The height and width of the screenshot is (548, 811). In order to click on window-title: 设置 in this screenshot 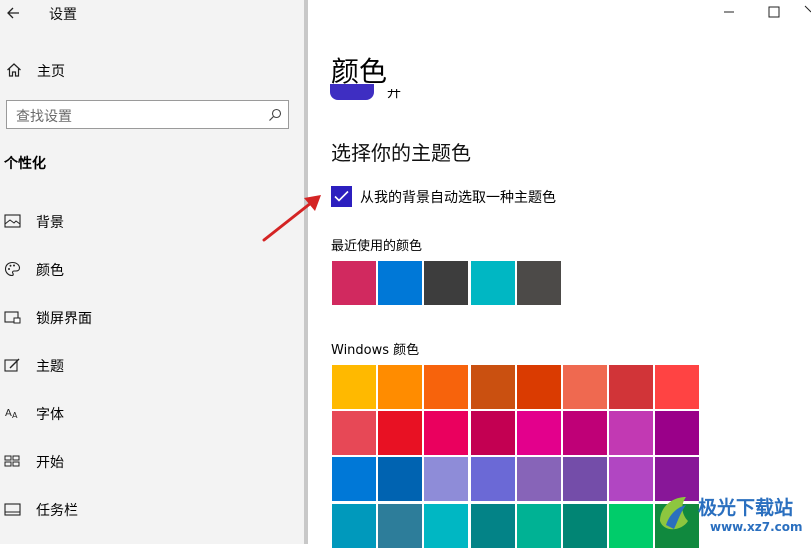, I will do `click(63, 15)`.